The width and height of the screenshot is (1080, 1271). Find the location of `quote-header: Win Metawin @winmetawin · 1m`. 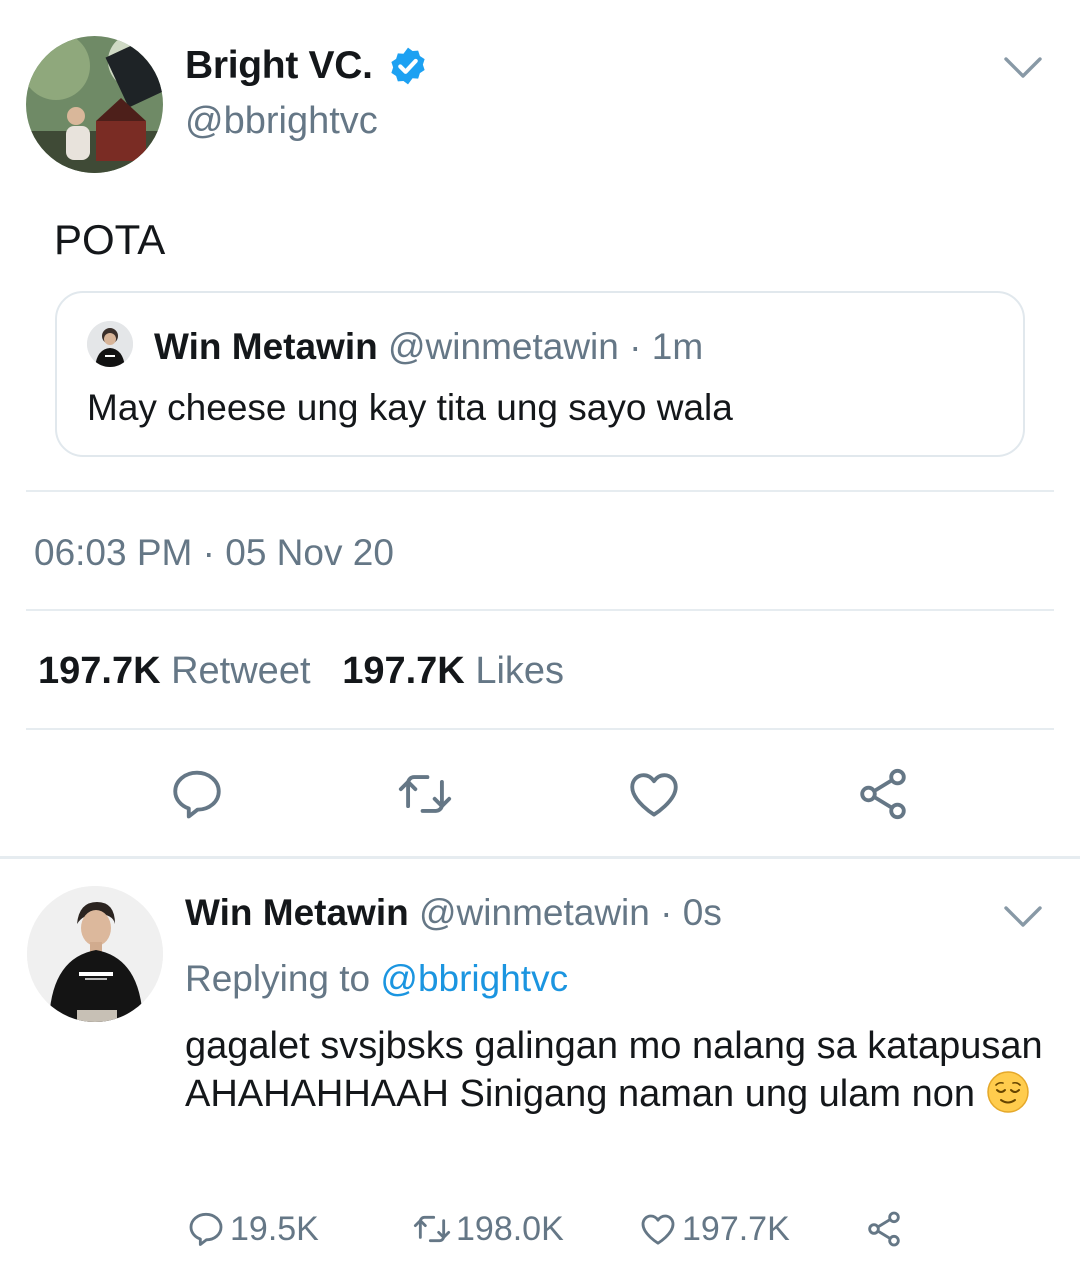

quote-header: Win Metawin @winmetawin · 1m is located at coordinates (428, 347).